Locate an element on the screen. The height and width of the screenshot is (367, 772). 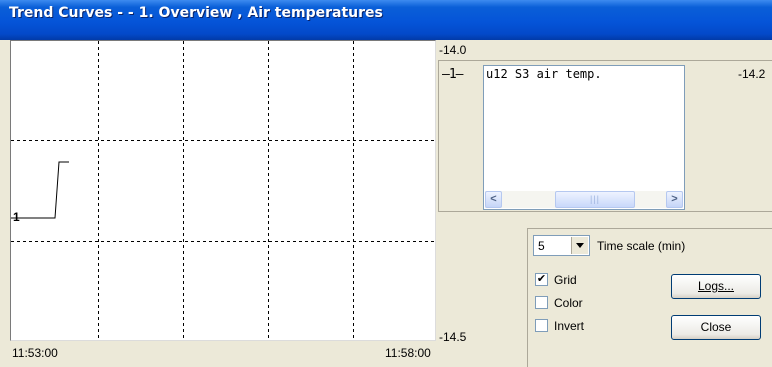
close-button-label: Close is located at coordinates (716, 327).